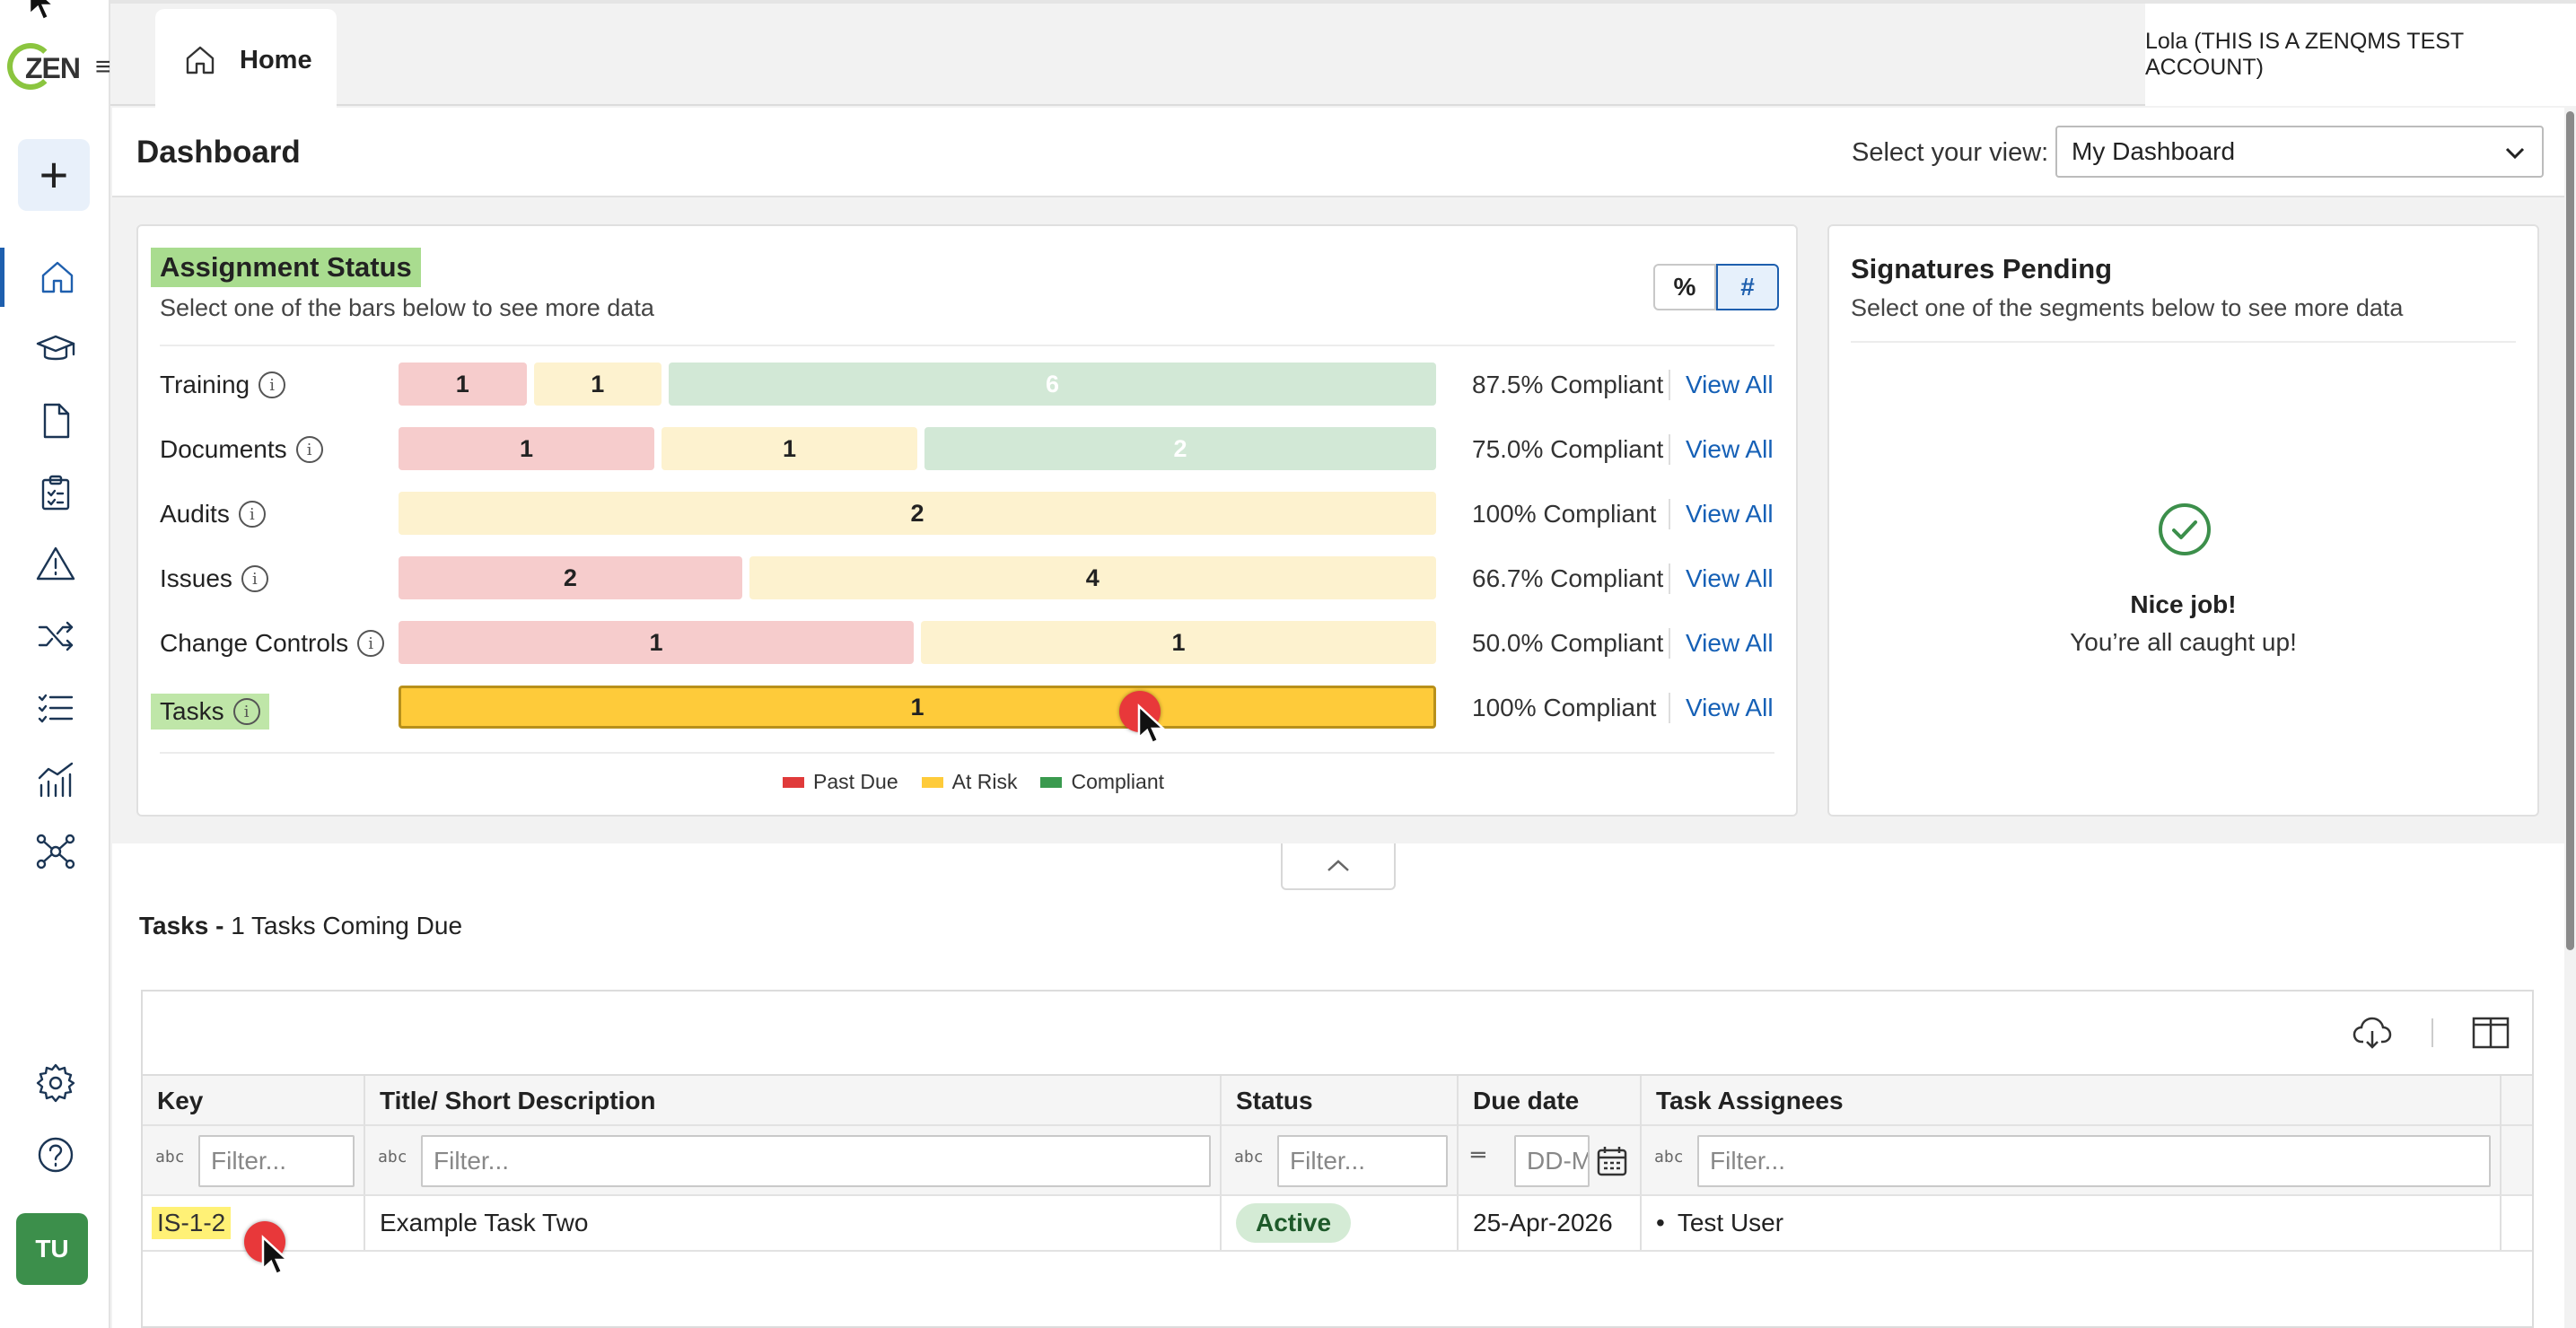 The width and height of the screenshot is (2576, 1328). I want to click on scrollbar-thumb, so click(2570, 531).